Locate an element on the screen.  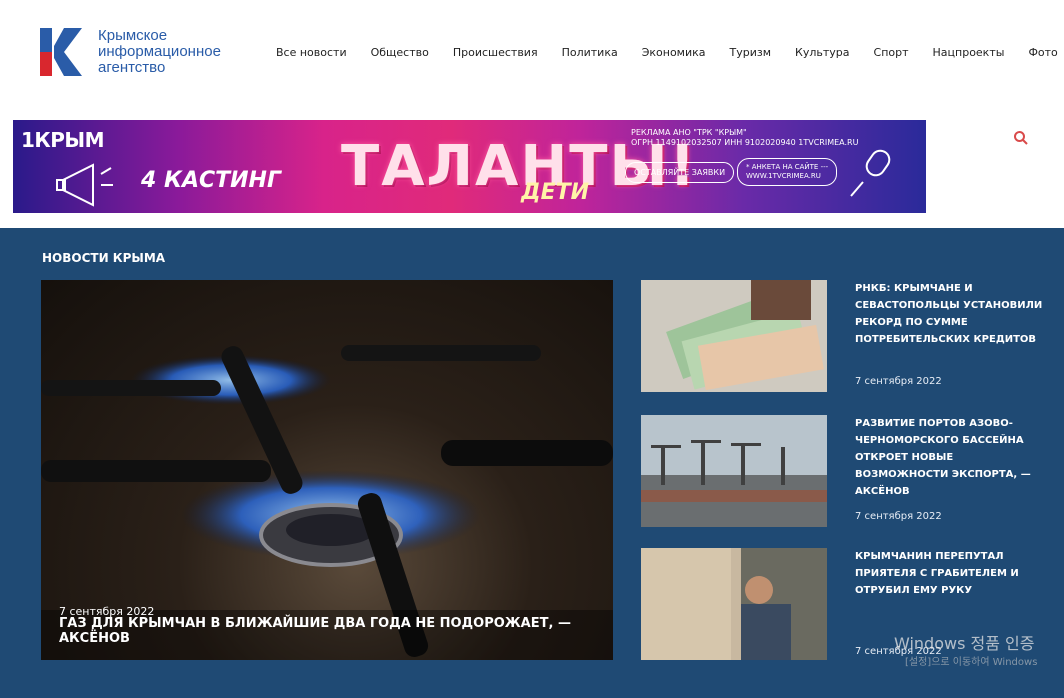
nav-tourism: Туризм is located at coordinates (751, 52).